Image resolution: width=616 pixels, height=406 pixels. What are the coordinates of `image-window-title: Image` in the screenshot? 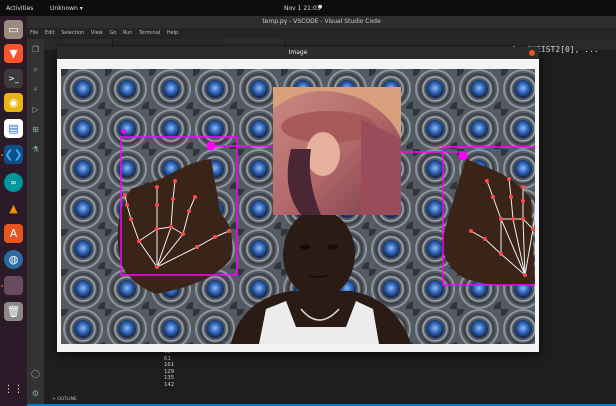 It's located at (298, 53).